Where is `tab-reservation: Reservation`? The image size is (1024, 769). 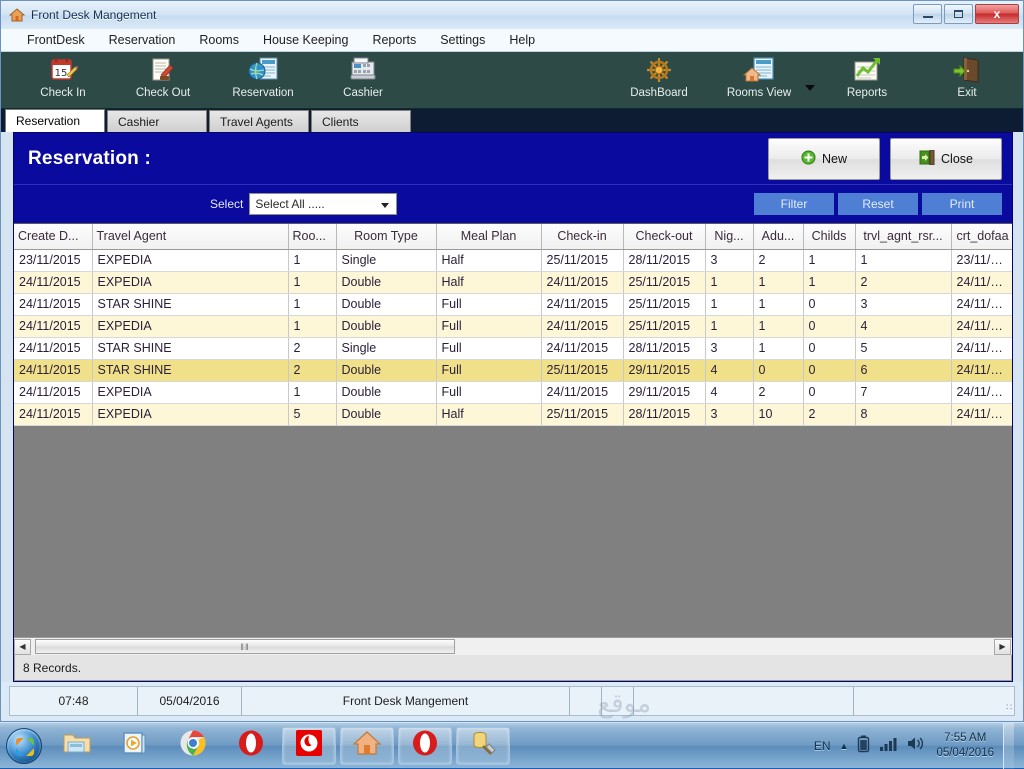 tab-reservation: Reservation is located at coordinates (55, 120).